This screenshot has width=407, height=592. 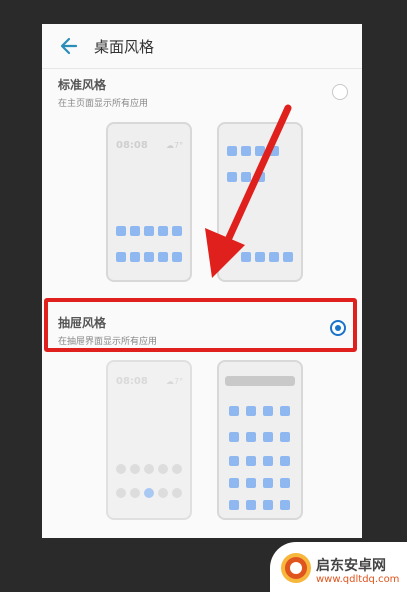 I want to click on back-arrow-icon, so click(x=69, y=46).